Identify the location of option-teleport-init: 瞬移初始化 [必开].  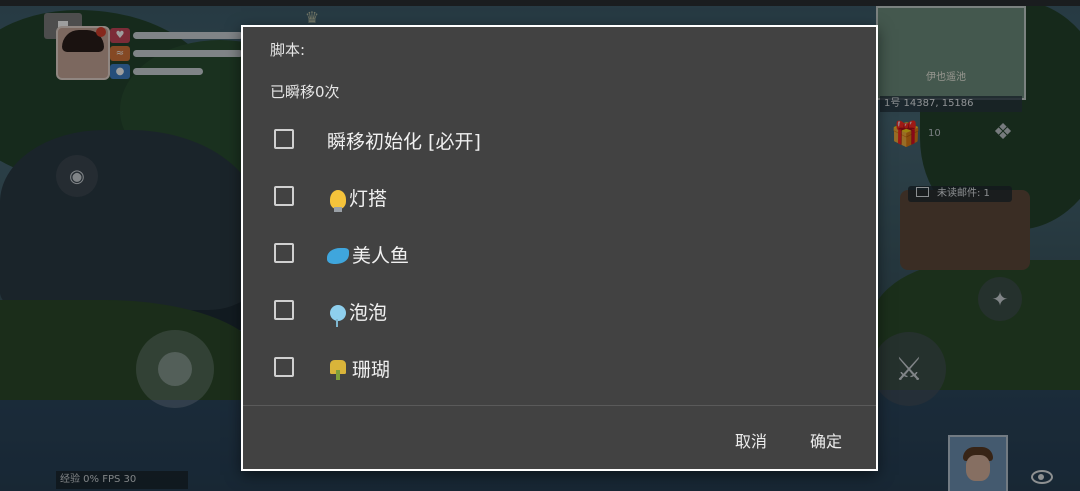
(559, 140).